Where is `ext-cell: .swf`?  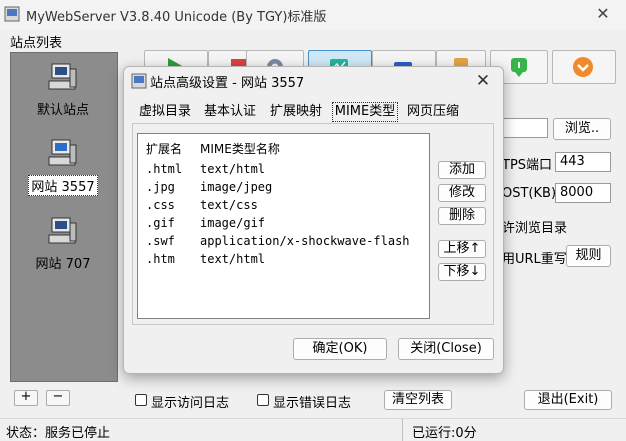 ext-cell: .swf is located at coordinates (160, 241).